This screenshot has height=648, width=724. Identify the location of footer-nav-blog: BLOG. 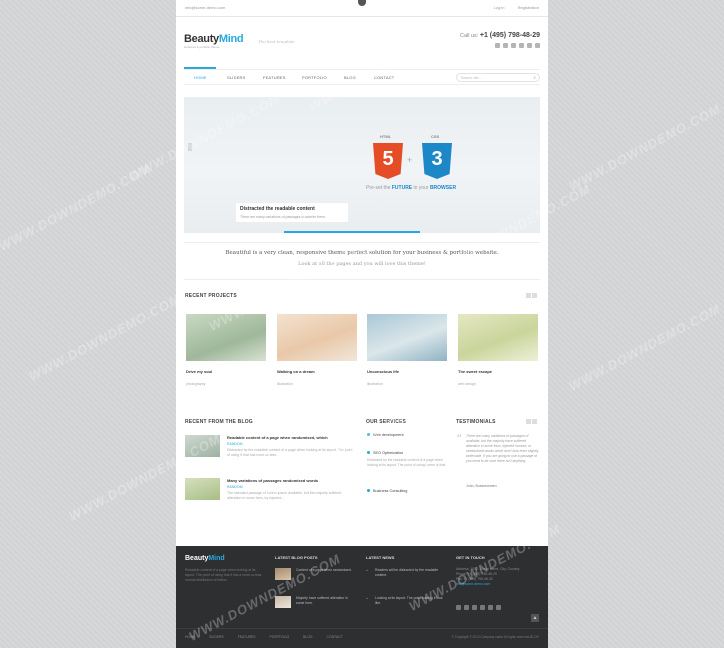
(307, 637).